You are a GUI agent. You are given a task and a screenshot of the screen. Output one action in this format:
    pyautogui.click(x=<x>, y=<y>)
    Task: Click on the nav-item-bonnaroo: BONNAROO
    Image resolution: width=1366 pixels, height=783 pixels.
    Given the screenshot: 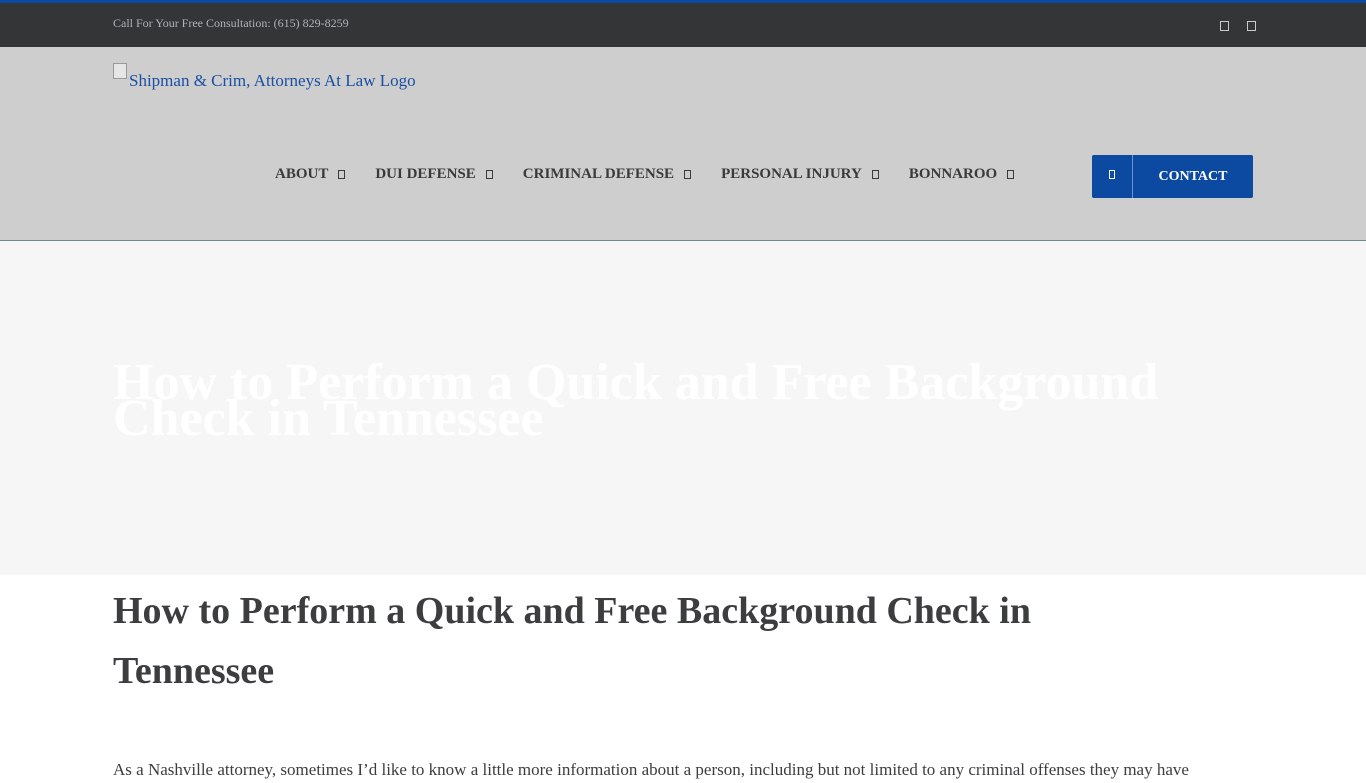 What is the action you would take?
    pyautogui.click(x=961, y=174)
    